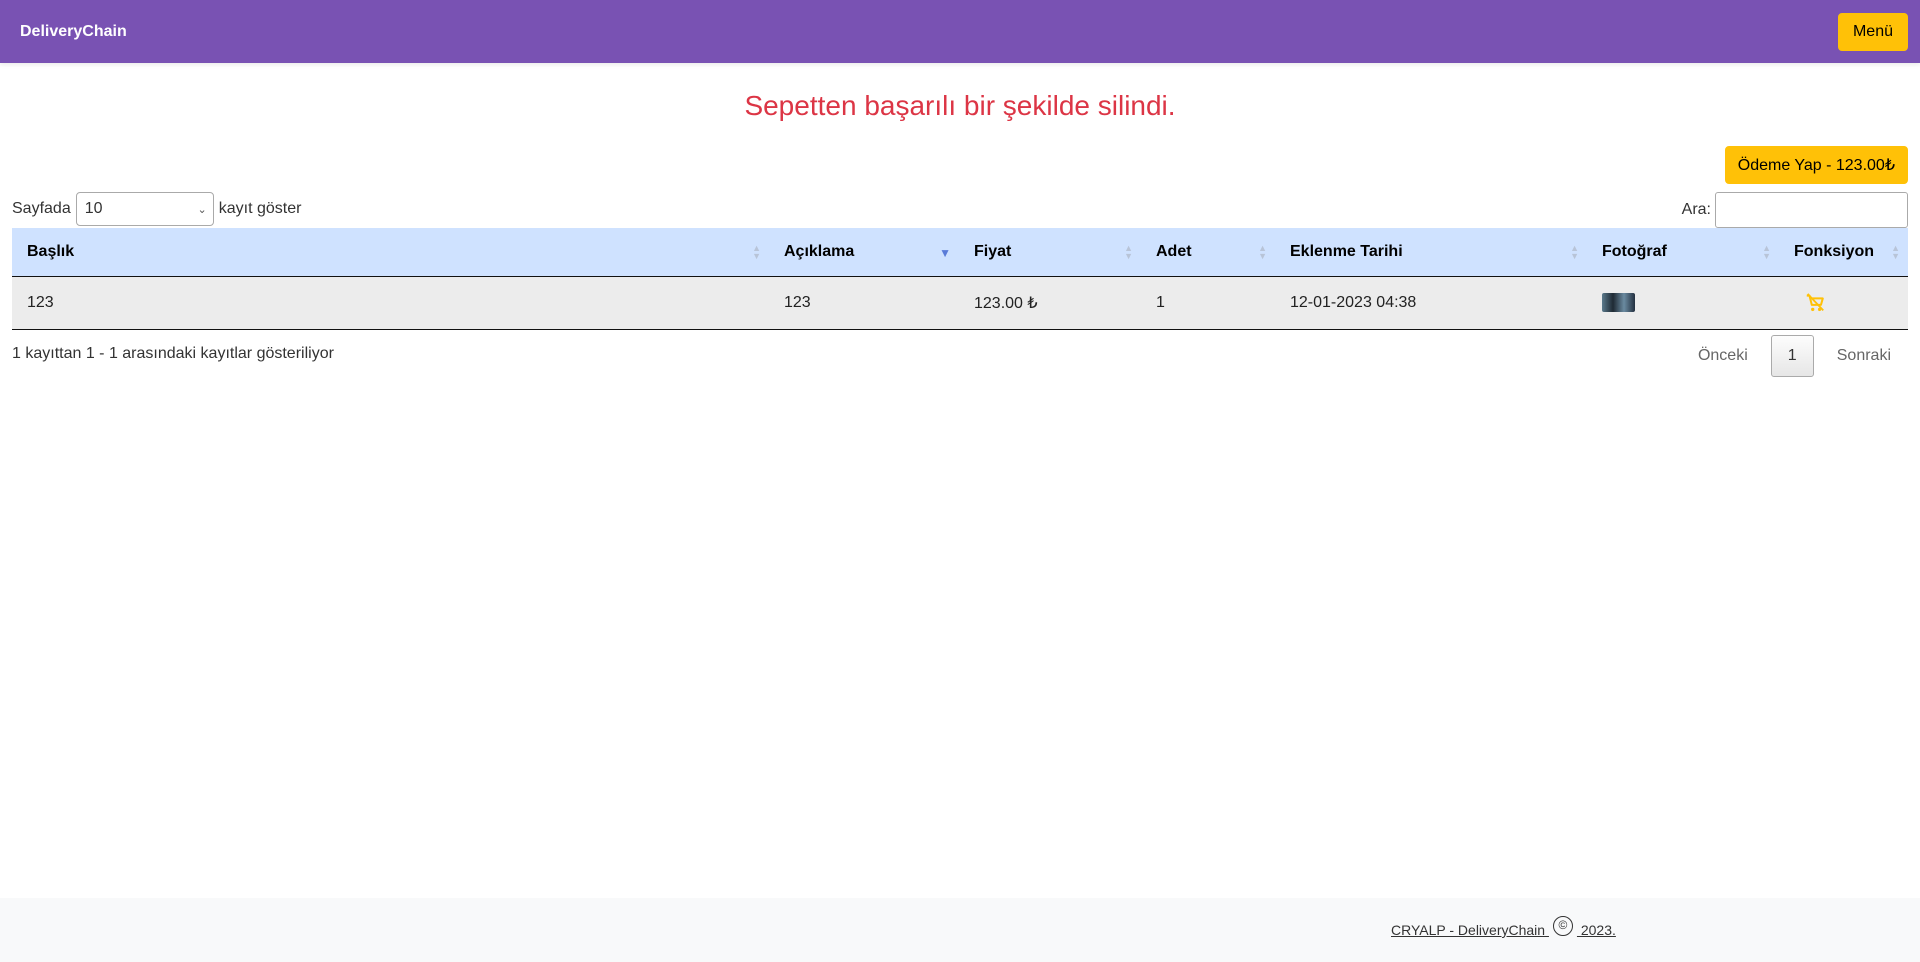 The width and height of the screenshot is (1920, 962). What do you see at coordinates (1815, 303) in the screenshot?
I see `remove-from-cart-icon` at bounding box center [1815, 303].